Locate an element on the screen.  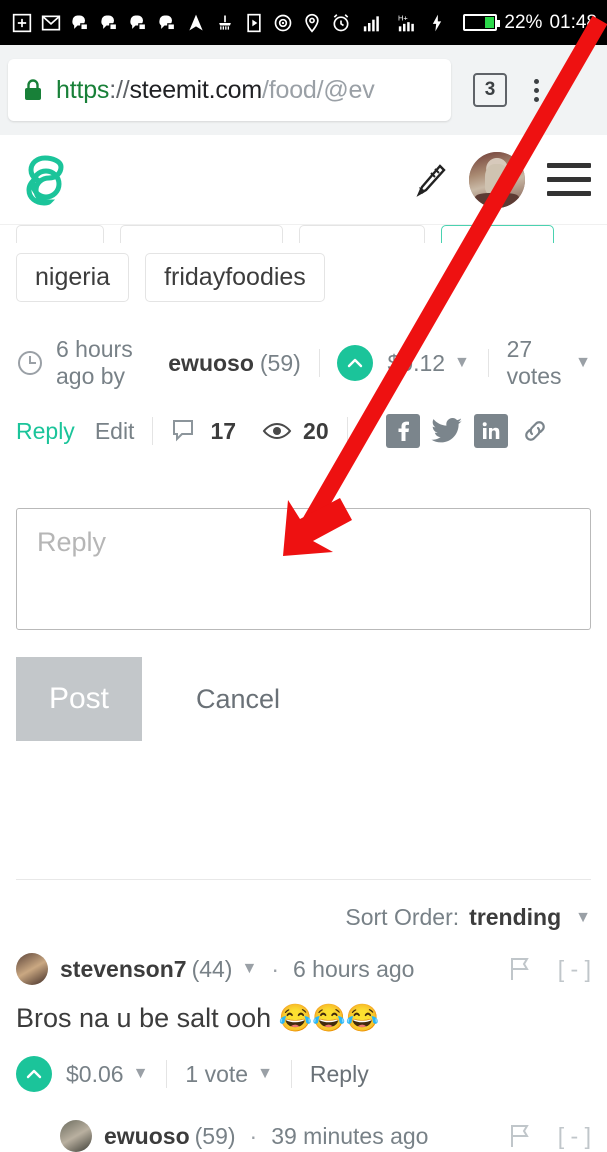
comment-body: Bros na u be salt ooh 😂😂😂 is located at coordinates (303, 1018).